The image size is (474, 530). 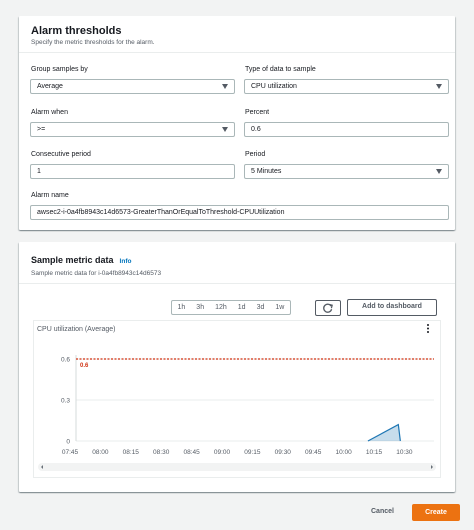 What do you see at coordinates (313, 452) in the screenshot?
I see `x-tick-label: 09:45` at bounding box center [313, 452].